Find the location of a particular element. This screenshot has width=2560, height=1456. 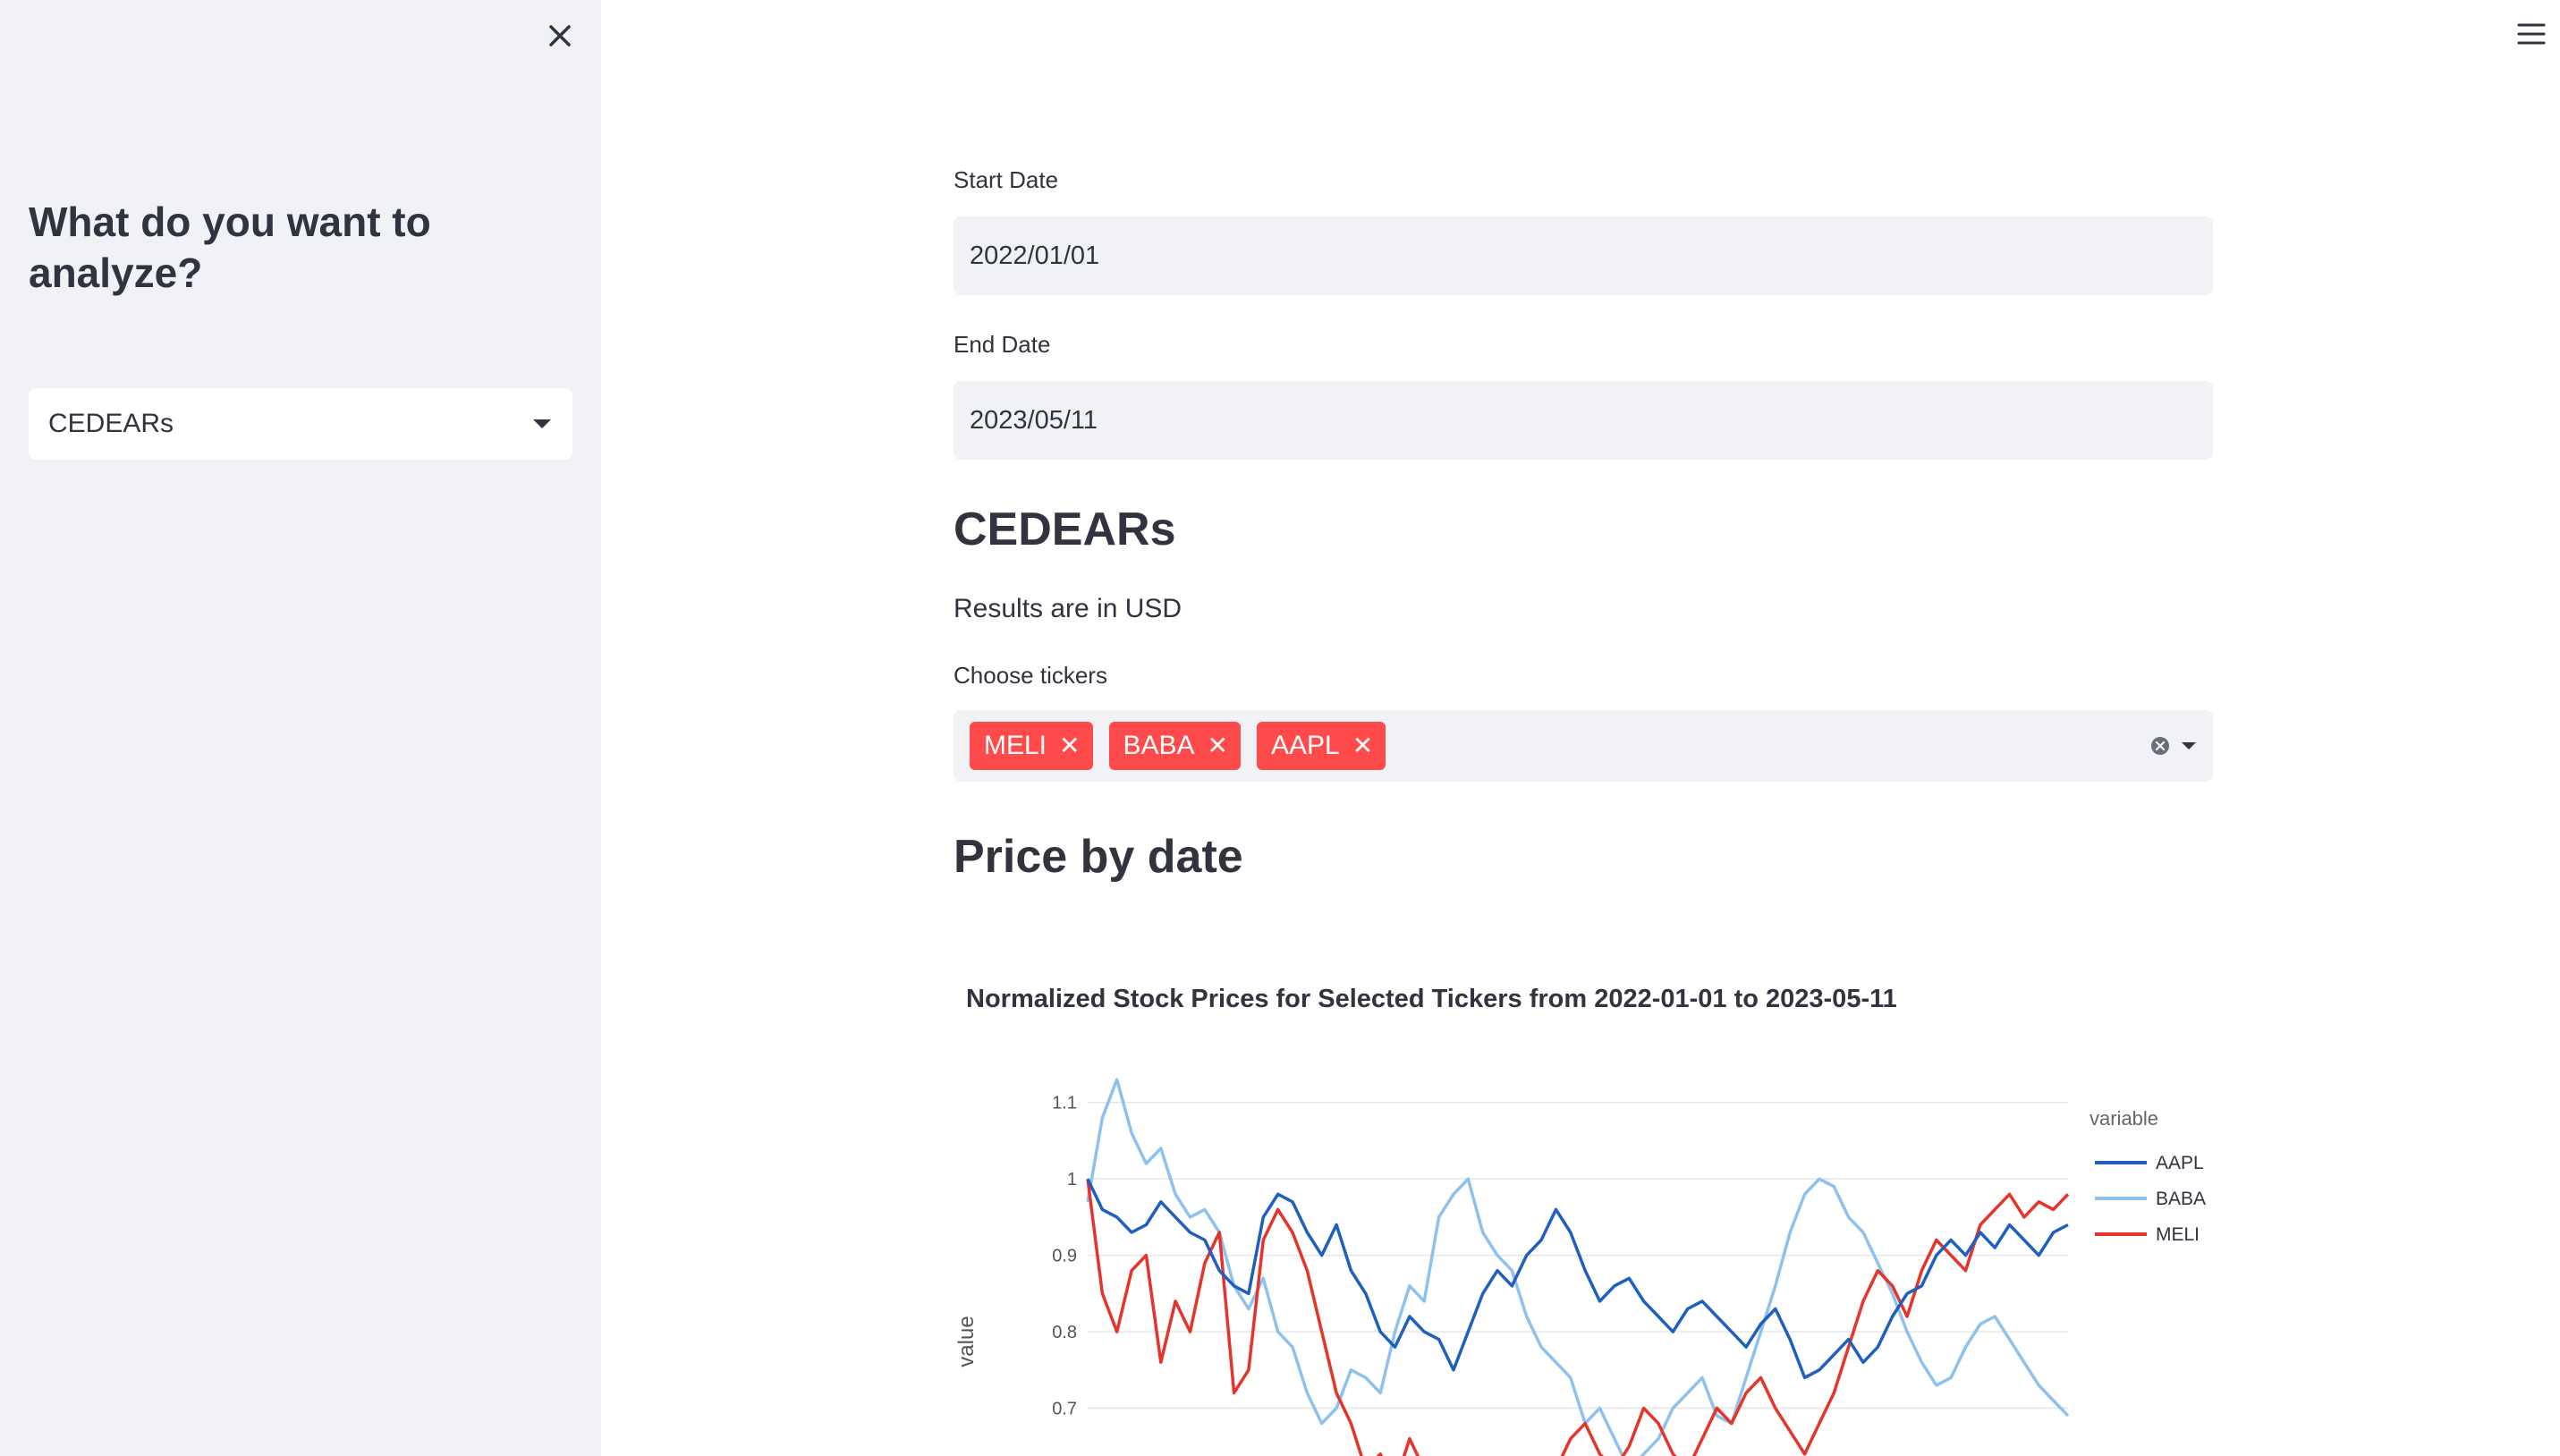

series-line-baba is located at coordinates (1578, 1267).